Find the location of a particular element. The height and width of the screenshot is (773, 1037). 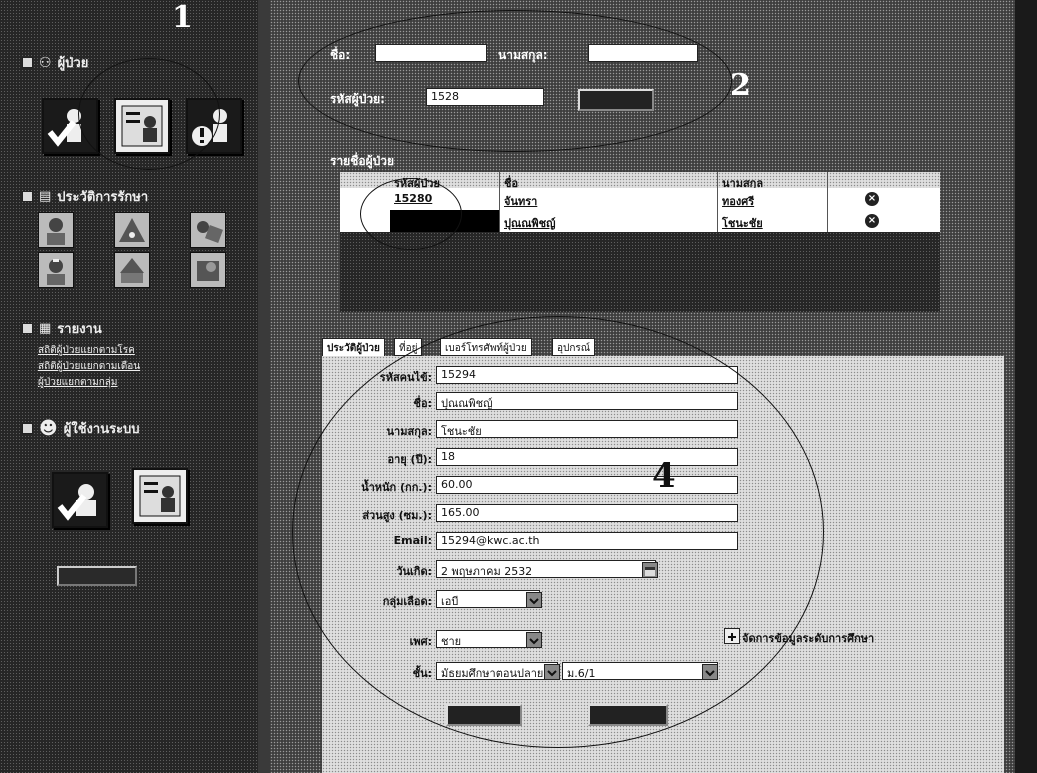

people-icon: ⚇ is located at coordinates (45, 62).